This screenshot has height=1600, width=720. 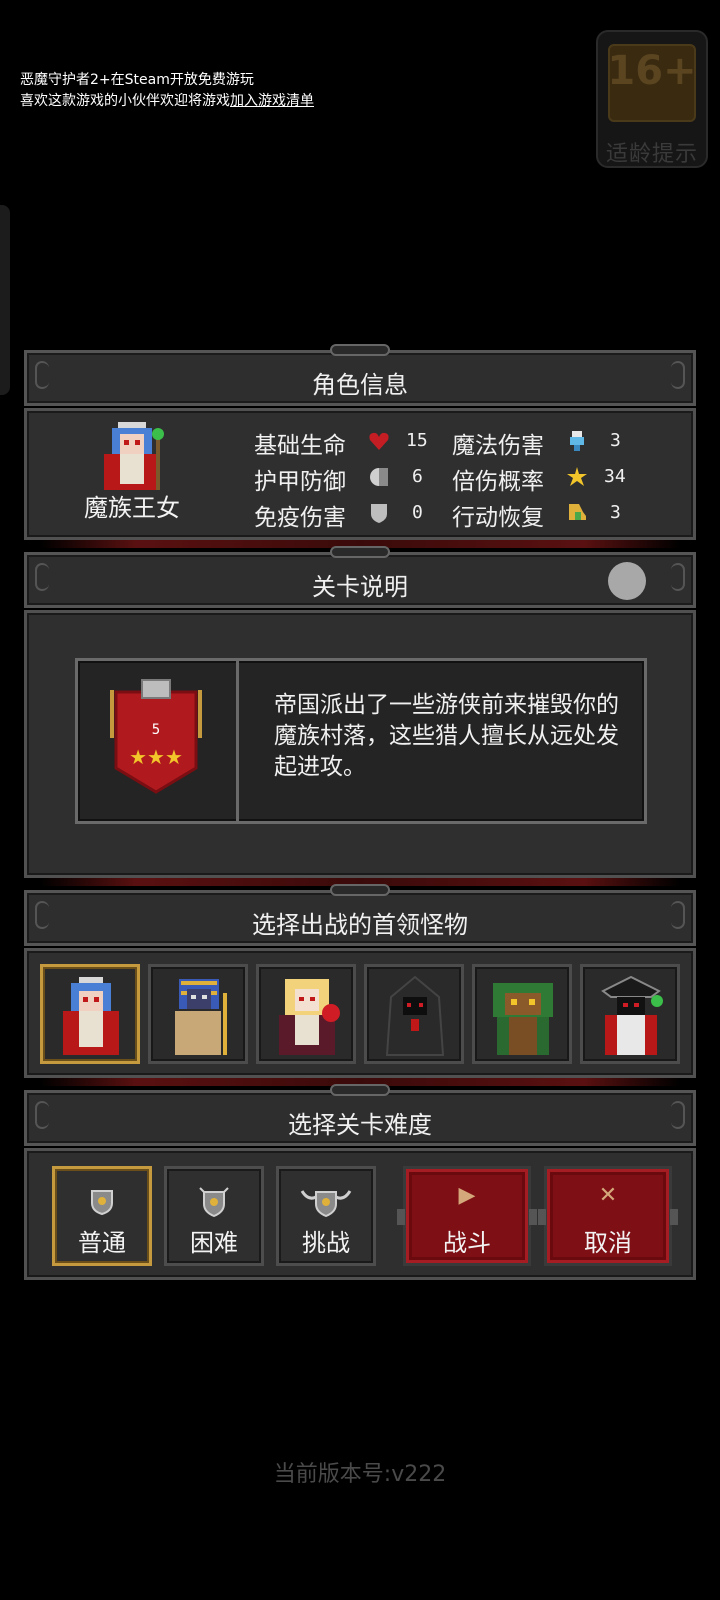 I want to click on stat-value-immune: 0, so click(x=417, y=512).